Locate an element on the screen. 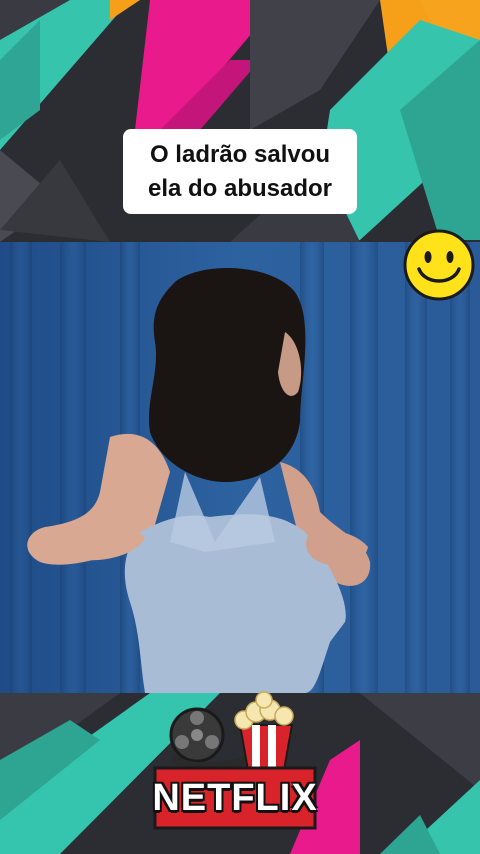  netflix-wordmark: NETFLIX is located at coordinates (235, 797).